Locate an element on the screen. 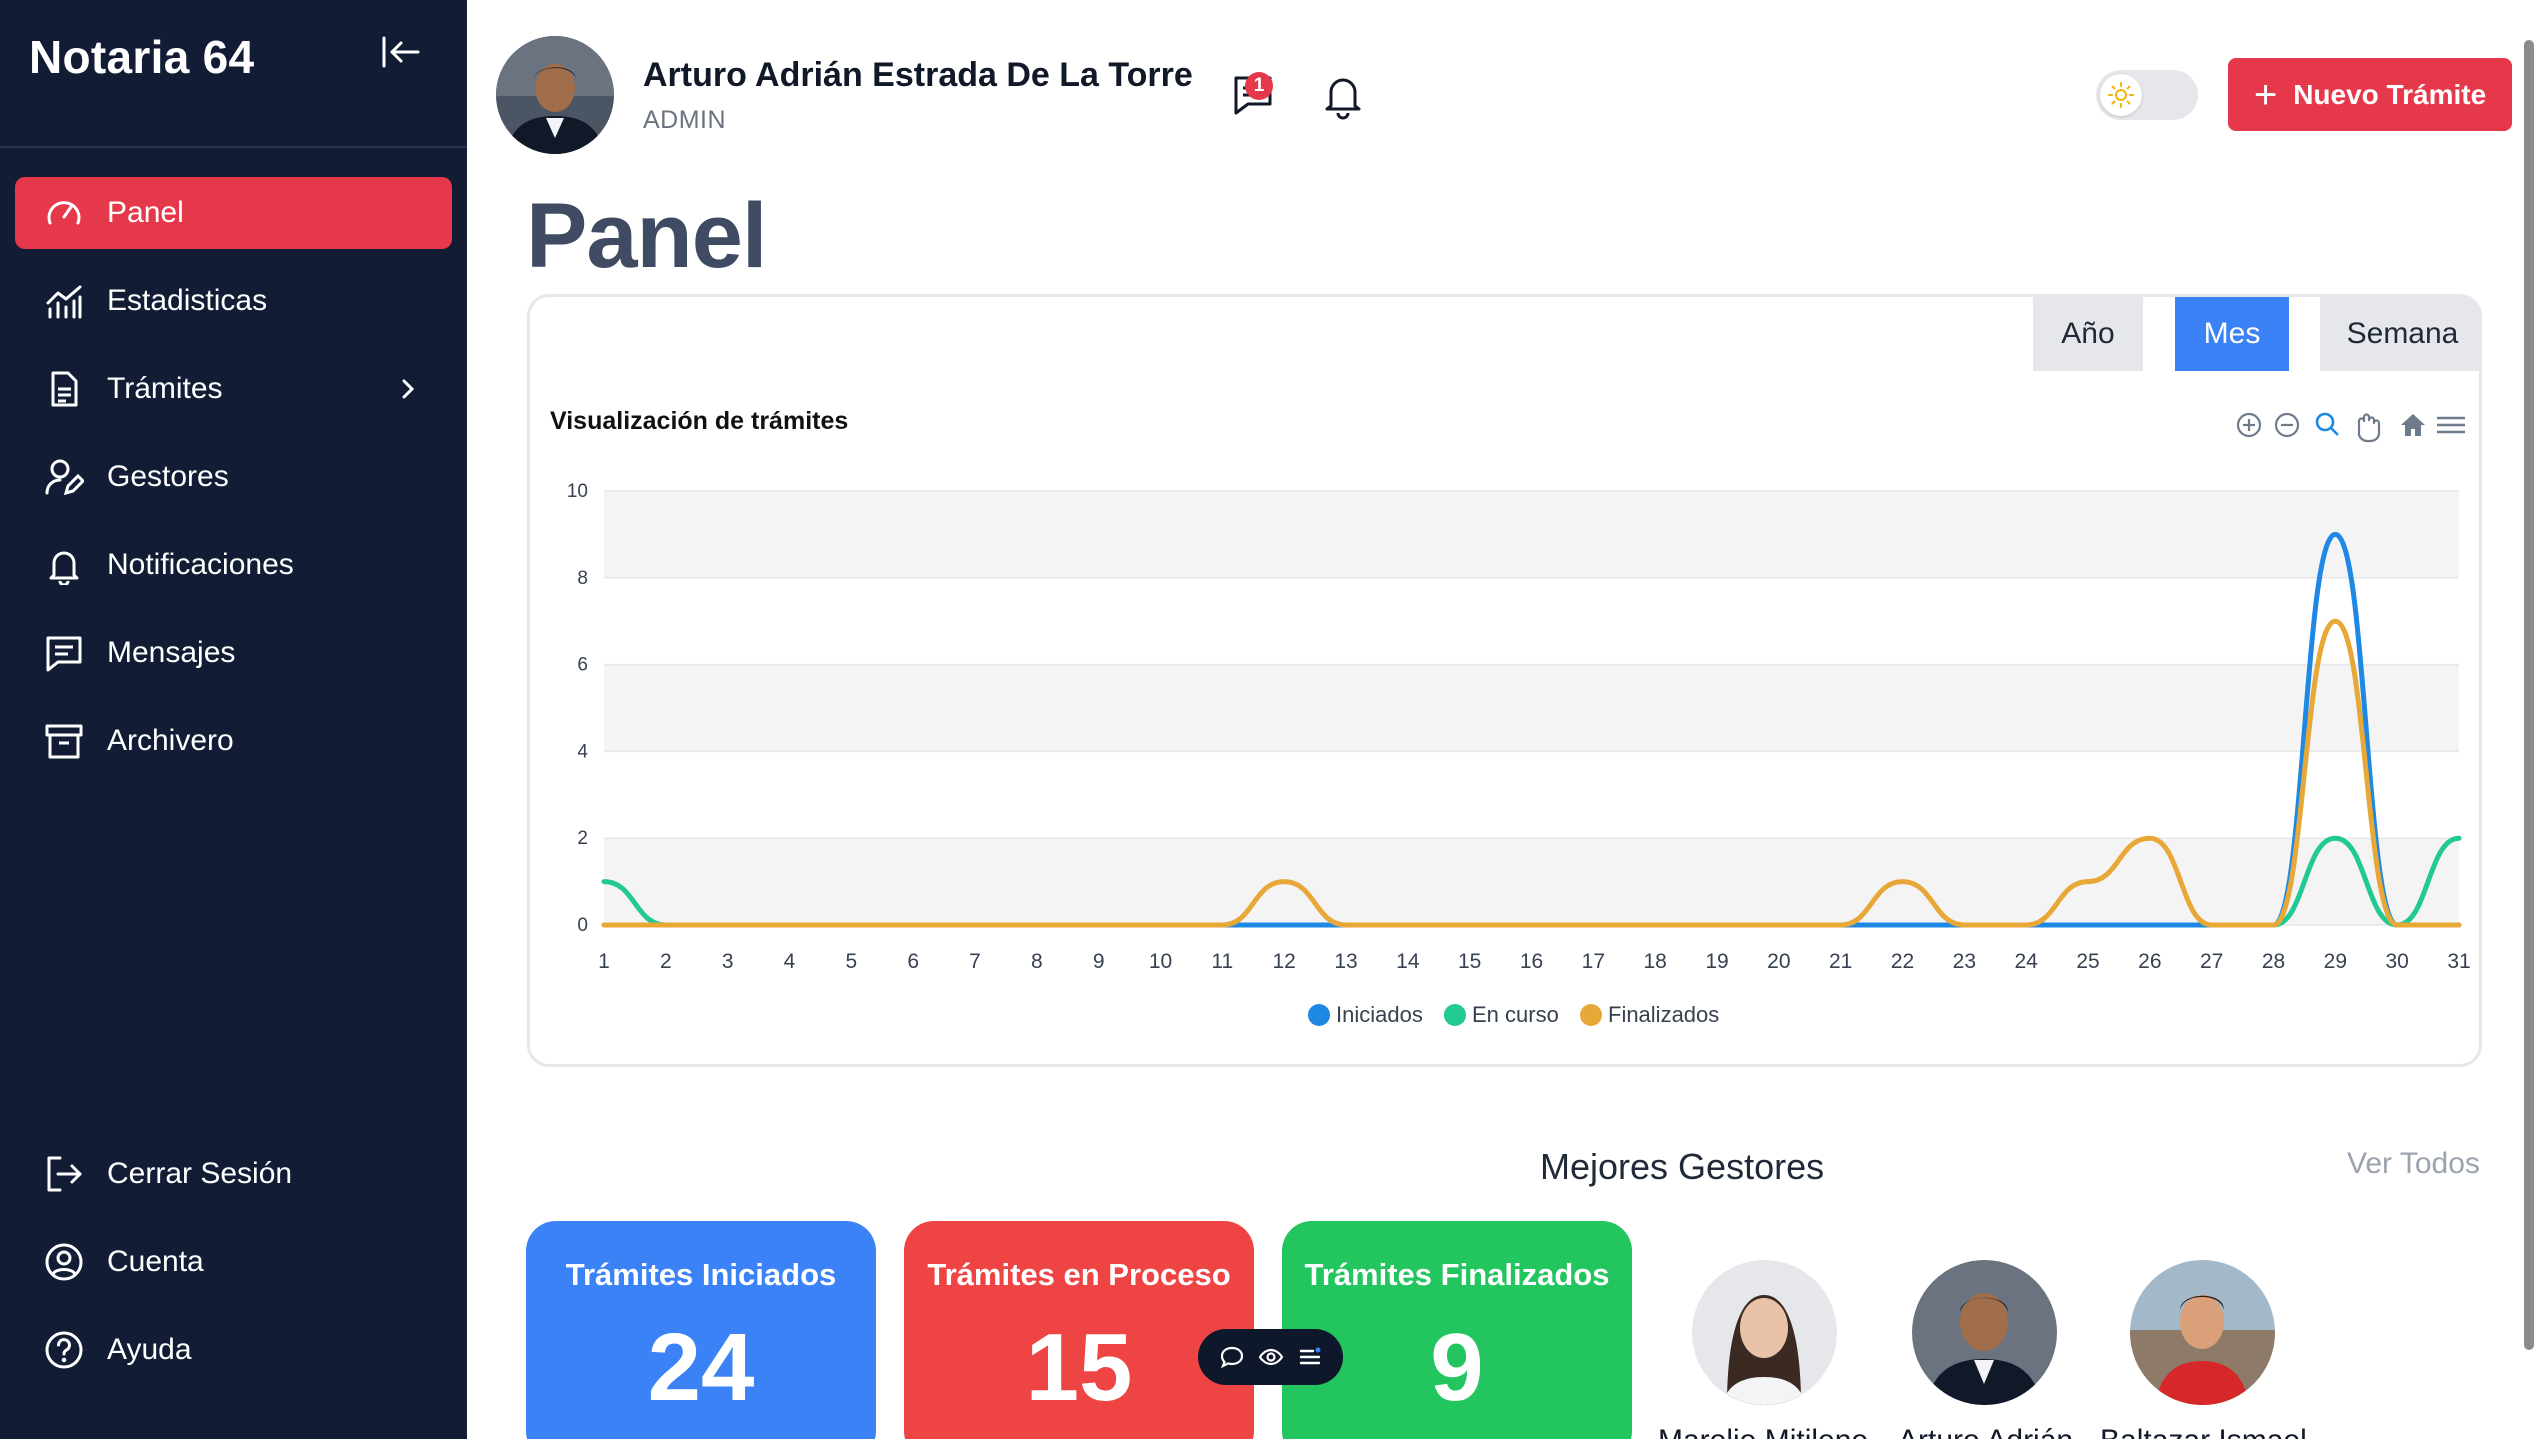  x-tick-label: 29 is located at coordinates (2335, 961).